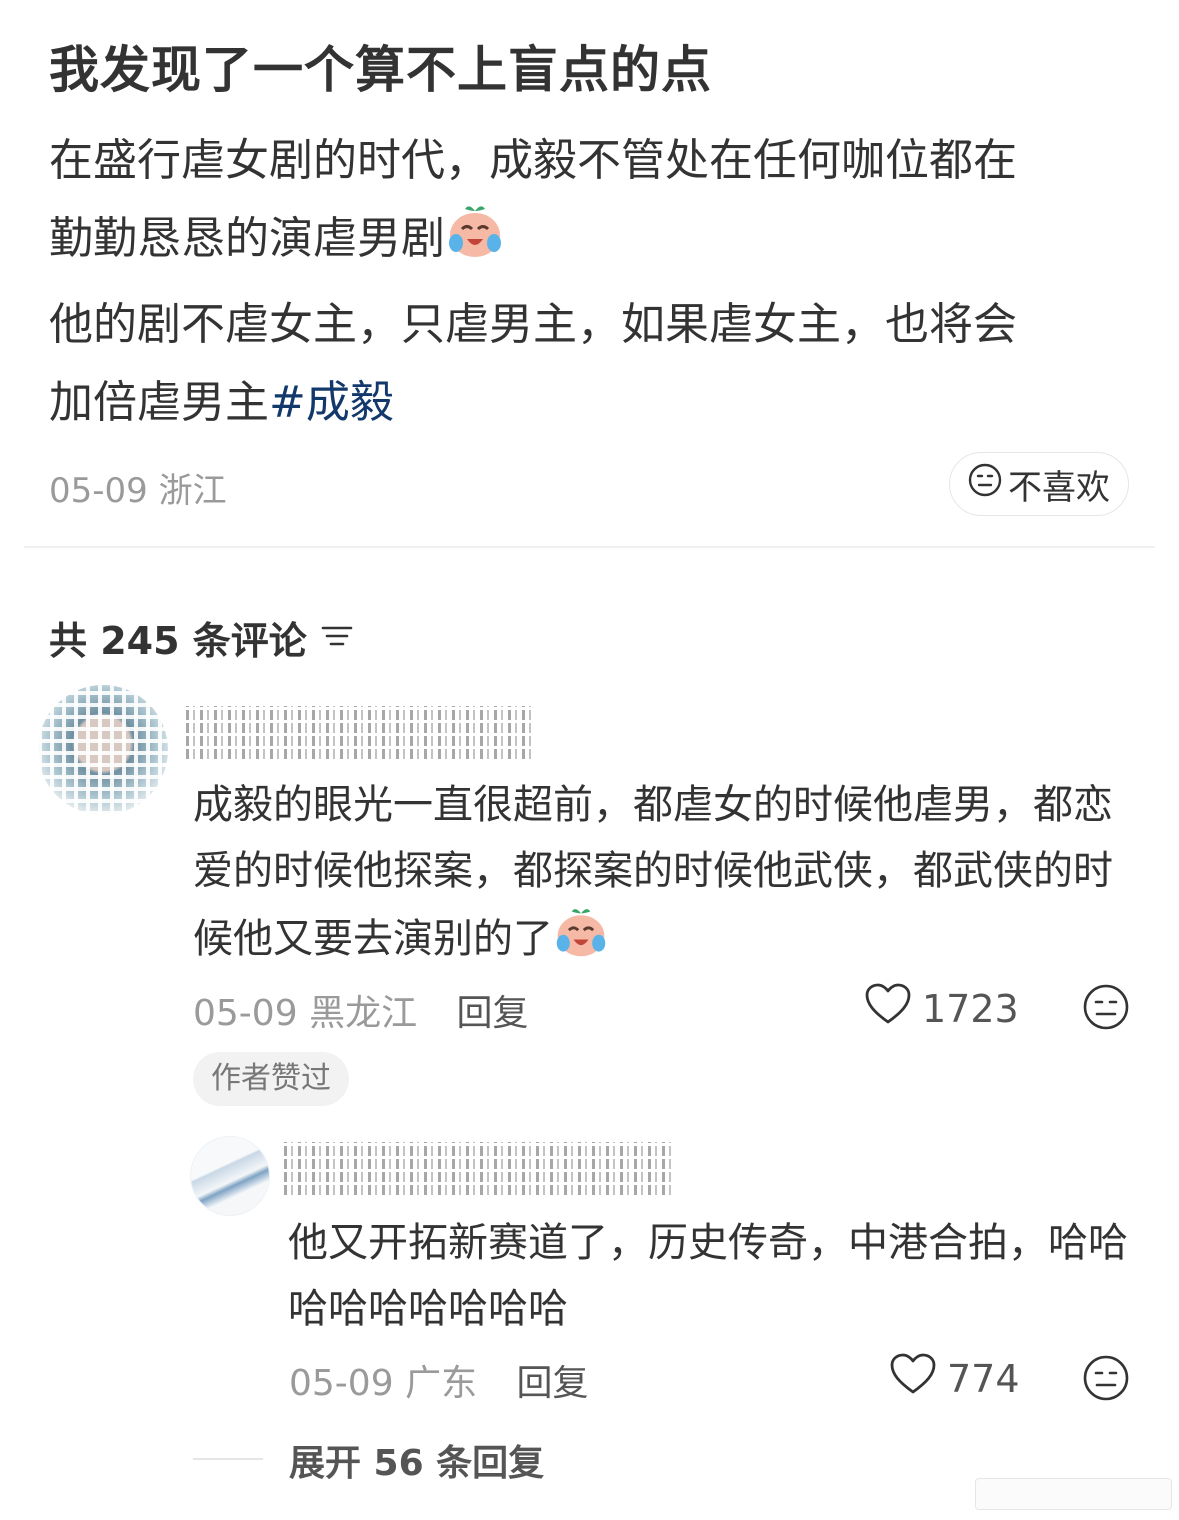 This screenshot has width=1179, height=1520. I want to click on like-button: 1723, so click(941, 1008).